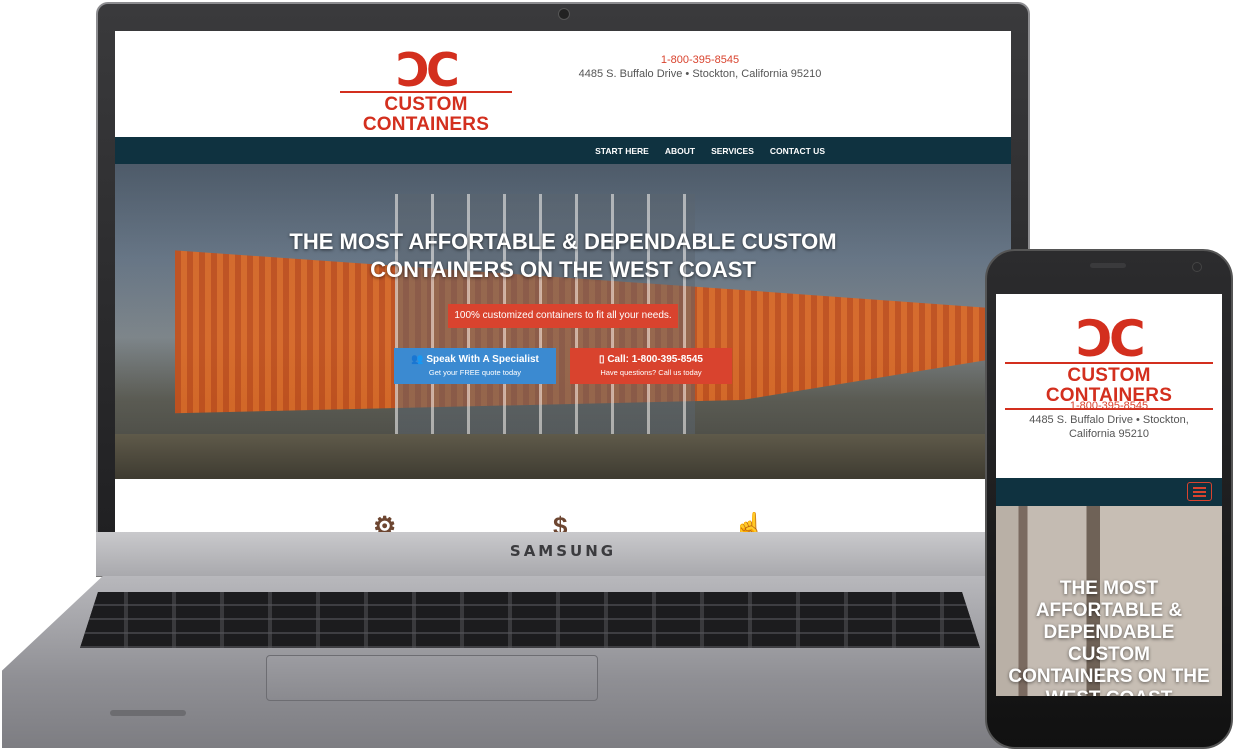  Describe the element at coordinates (563, 241) in the screenshot. I see `hero-title-line1: THE MOST AFFORTABLE & DEPENDABLE CUSTOM` at that location.